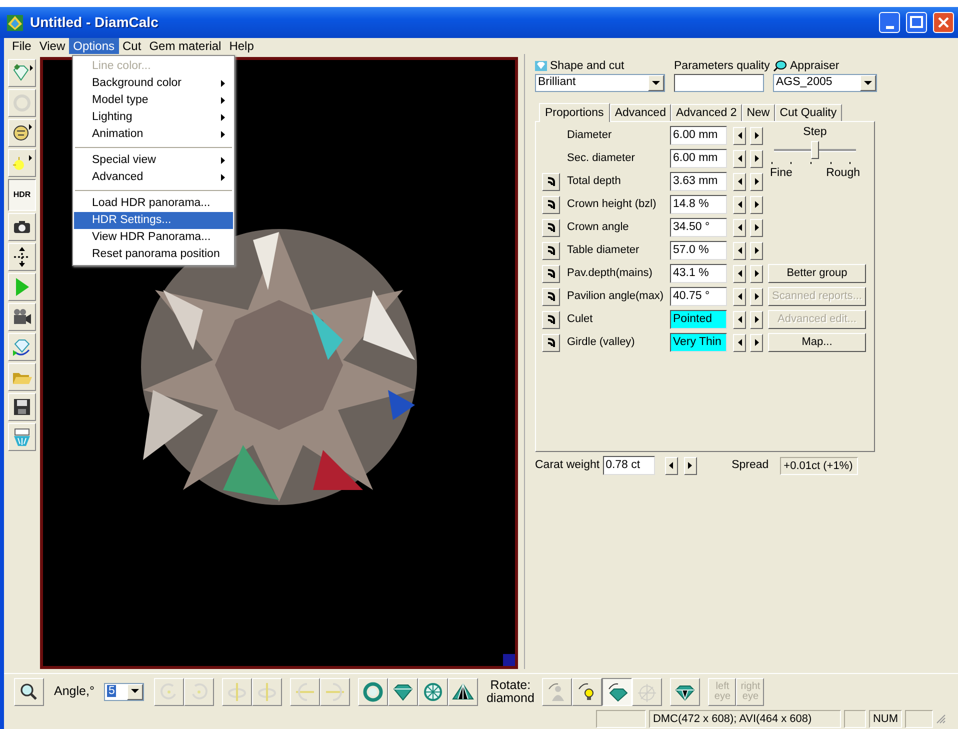 This screenshot has height=729, width=958. Describe the element at coordinates (153, 83) in the screenshot. I see `menu-item: Background color` at that location.